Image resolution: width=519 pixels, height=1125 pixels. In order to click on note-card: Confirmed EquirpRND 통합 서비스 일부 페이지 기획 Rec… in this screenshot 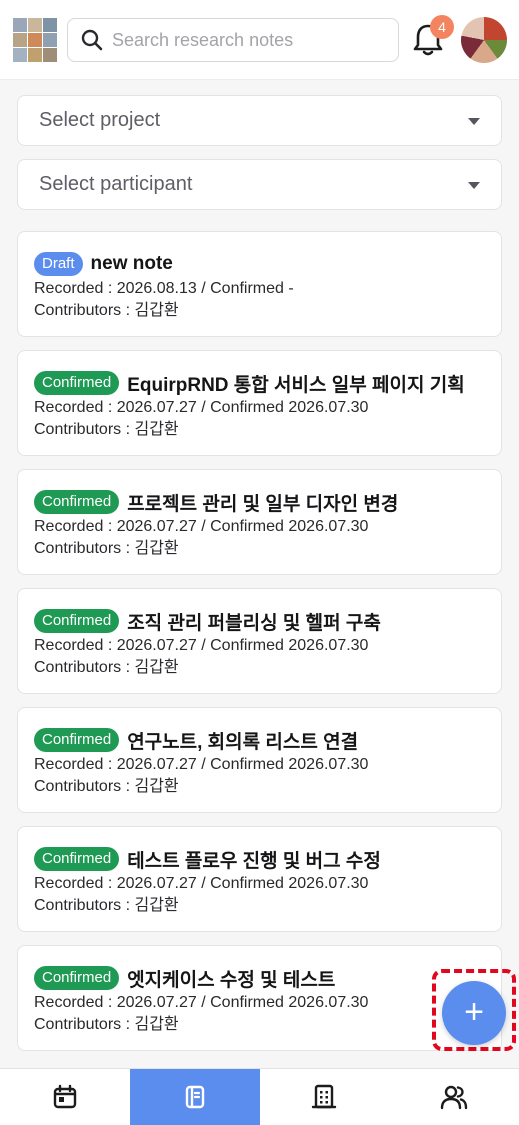, I will do `click(259, 403)`.